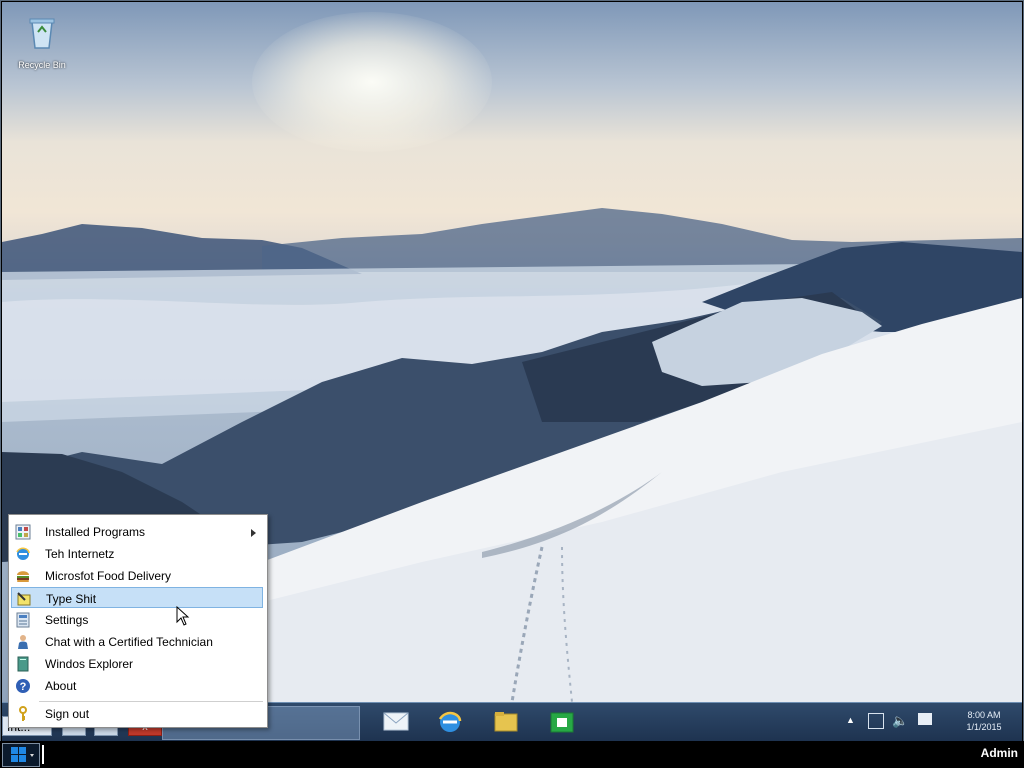  I want to click on menu-item-chat-technician: Chat with a Certified Technician, so click(137, 641).